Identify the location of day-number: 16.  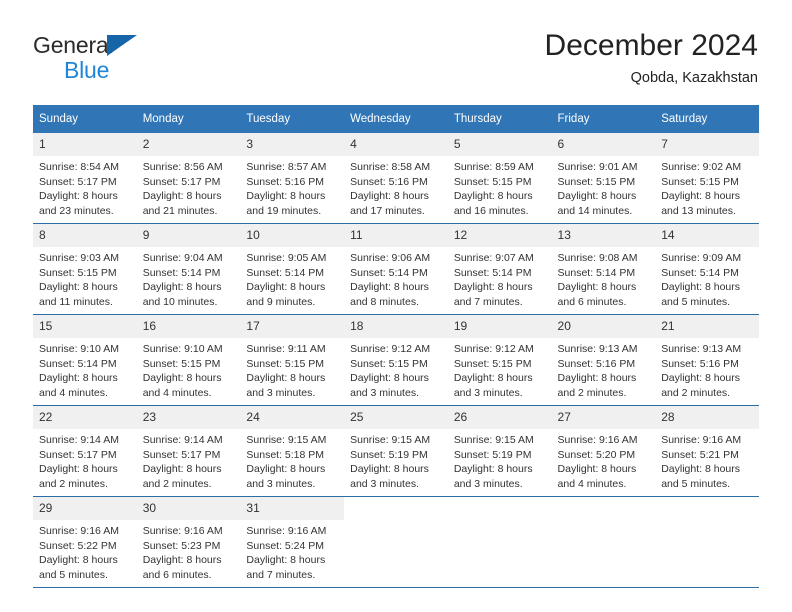
(188, 326).